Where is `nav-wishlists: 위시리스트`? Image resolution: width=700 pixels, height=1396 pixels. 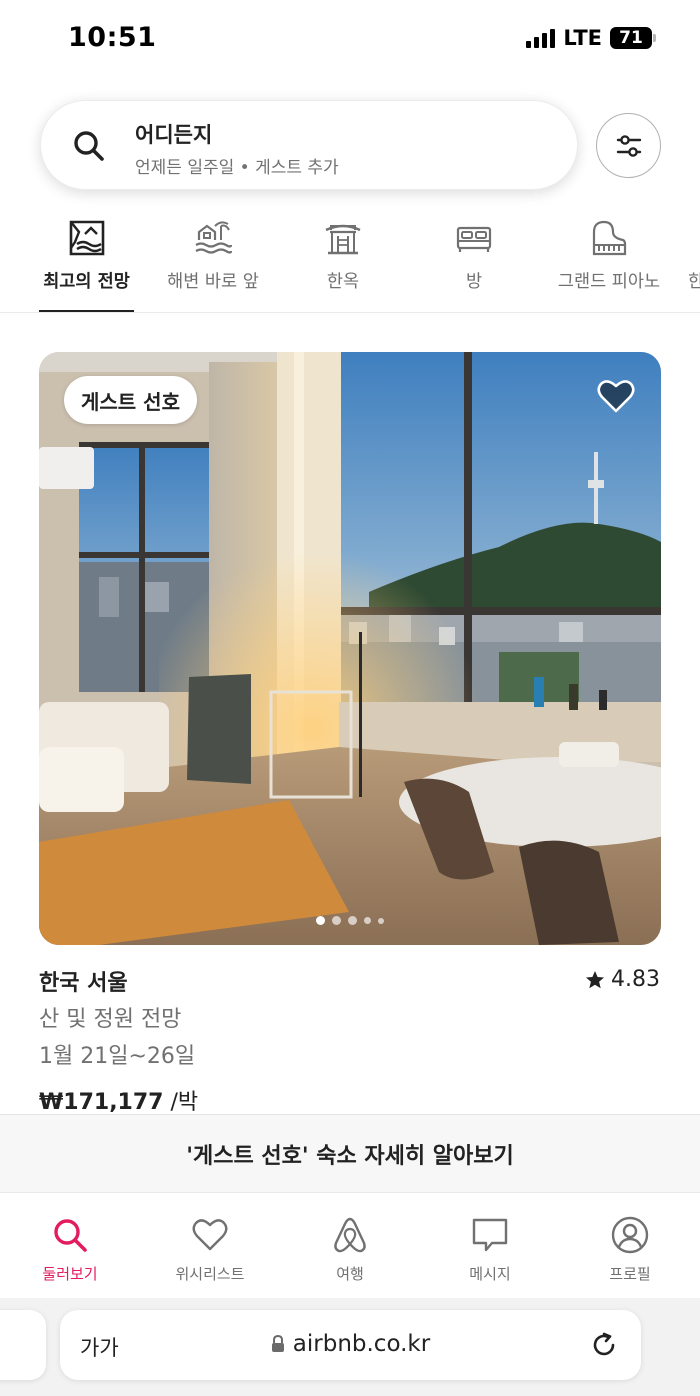 nav-wishlists: 위시리스트 is located at coordinates (210, 1249).